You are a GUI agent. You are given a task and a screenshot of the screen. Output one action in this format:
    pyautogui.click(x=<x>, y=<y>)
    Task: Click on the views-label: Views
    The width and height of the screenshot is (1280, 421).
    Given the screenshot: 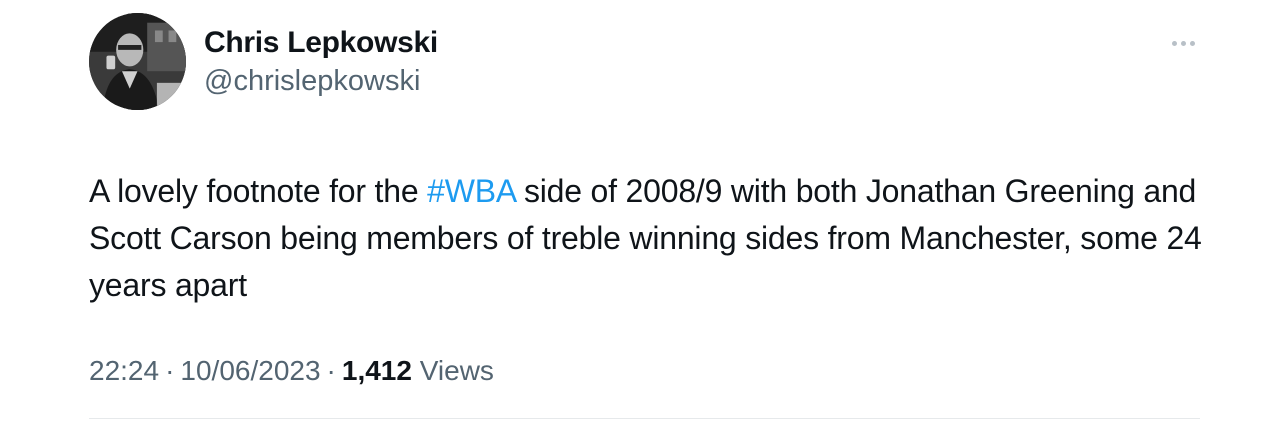 What is the action you would take?
    pyautogui.click(x=457, y=370)
    